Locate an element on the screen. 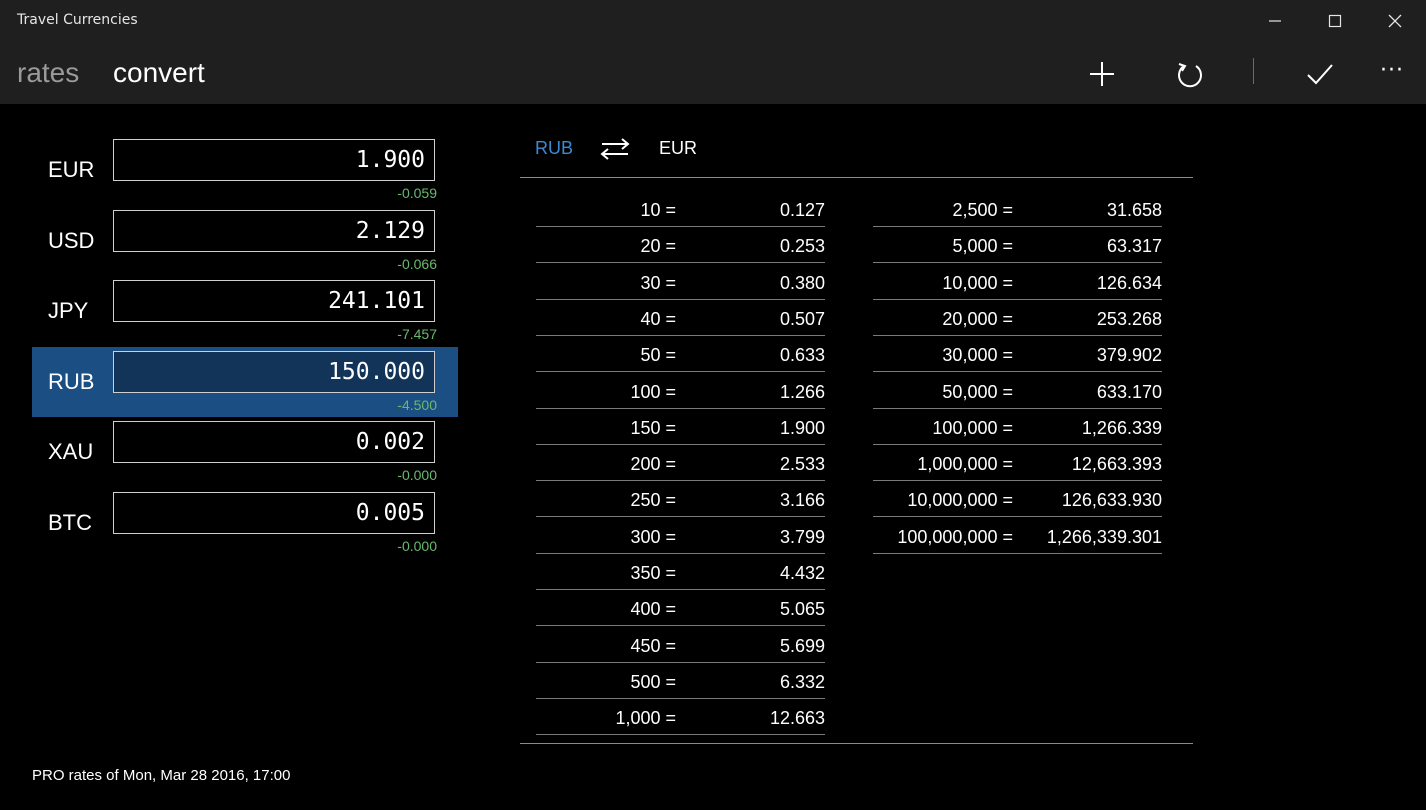  conversion-row: 30,000 = 379.902 is located at coordinates (1017, 355).